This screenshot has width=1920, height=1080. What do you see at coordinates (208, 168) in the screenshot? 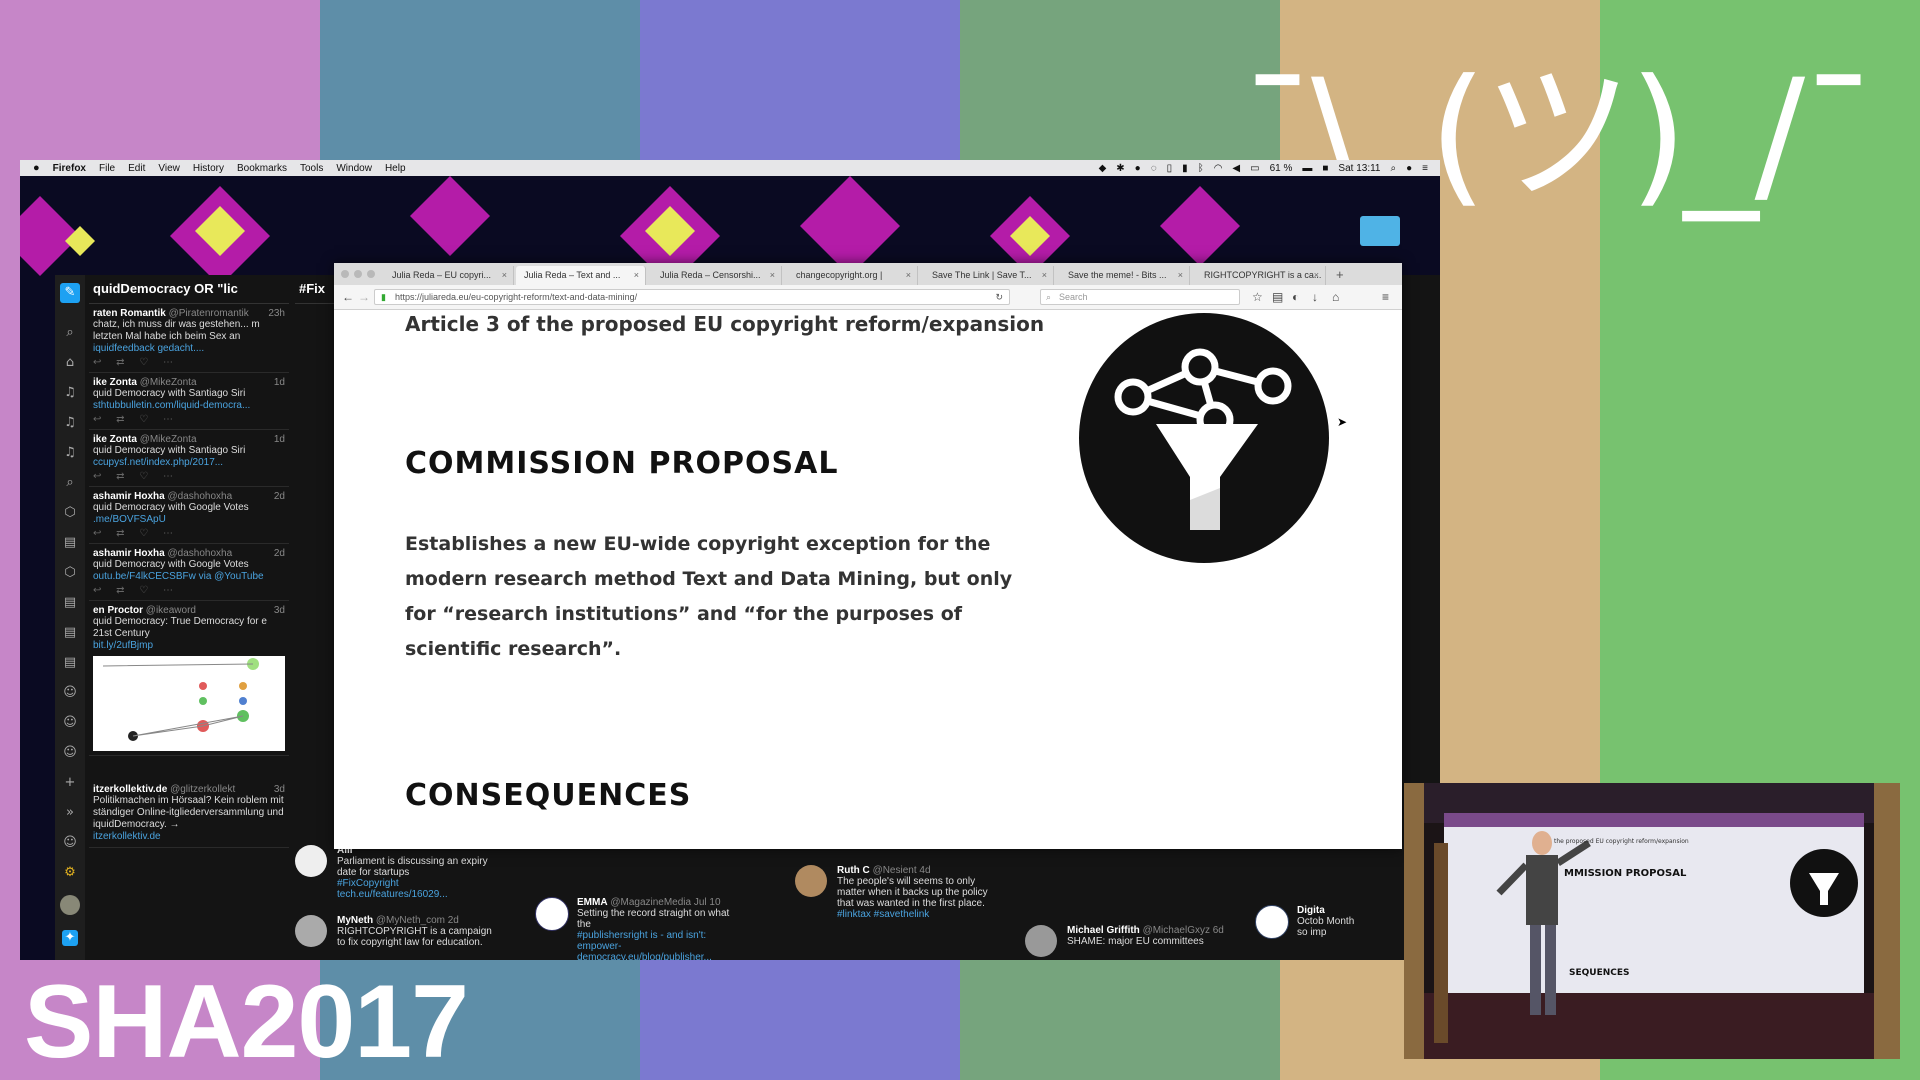
I see `menu-history: History` at bounding box center [208, 168].